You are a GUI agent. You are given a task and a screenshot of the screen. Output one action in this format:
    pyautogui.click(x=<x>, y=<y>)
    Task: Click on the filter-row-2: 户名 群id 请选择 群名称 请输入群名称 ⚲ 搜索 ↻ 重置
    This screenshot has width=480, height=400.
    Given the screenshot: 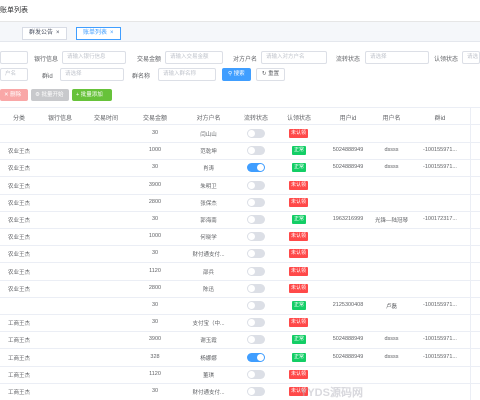 What is the action you would take?
    pyautogui.click(x=240, y=75)
    